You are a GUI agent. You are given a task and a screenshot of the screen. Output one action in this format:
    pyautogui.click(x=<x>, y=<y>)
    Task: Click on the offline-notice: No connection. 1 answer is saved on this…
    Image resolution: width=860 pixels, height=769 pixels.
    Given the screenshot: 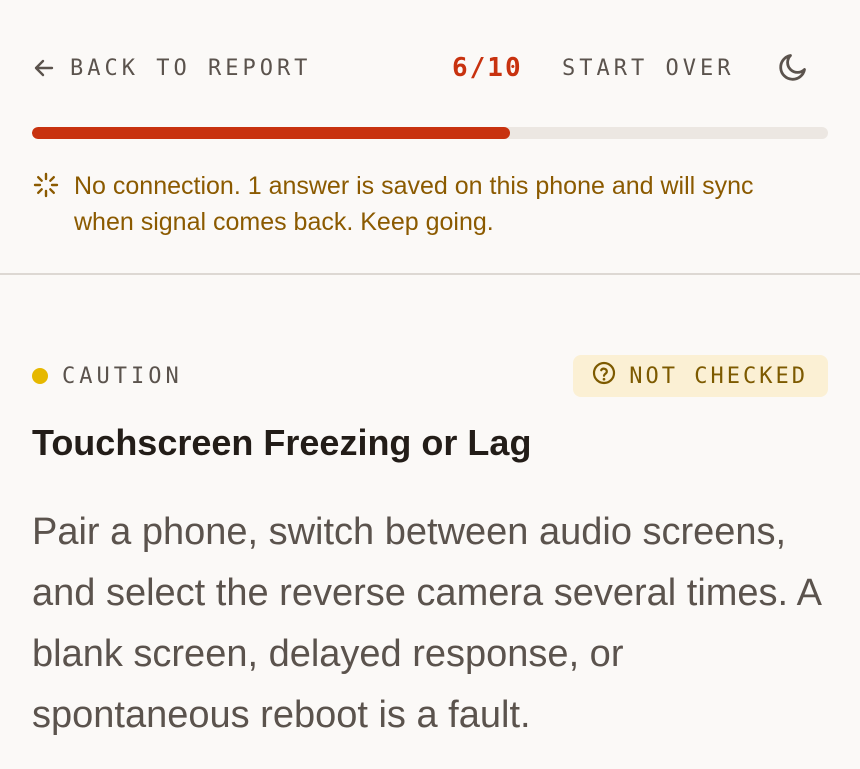 What is the action you would take?
    pyautogui.click(x=422, y=204)
    